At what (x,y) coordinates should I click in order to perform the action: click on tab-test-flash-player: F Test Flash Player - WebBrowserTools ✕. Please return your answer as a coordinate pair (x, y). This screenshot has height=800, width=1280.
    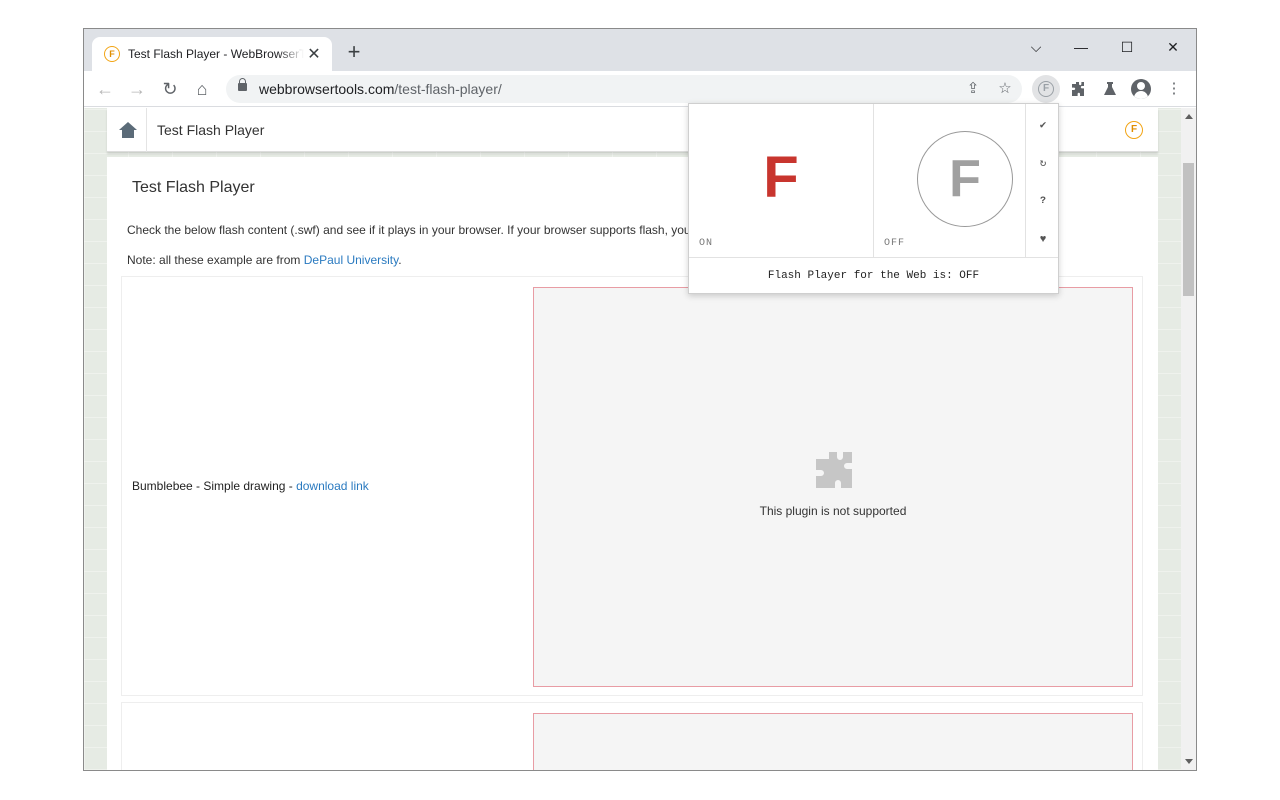
    Looking at the image, I should click on (212, 54).